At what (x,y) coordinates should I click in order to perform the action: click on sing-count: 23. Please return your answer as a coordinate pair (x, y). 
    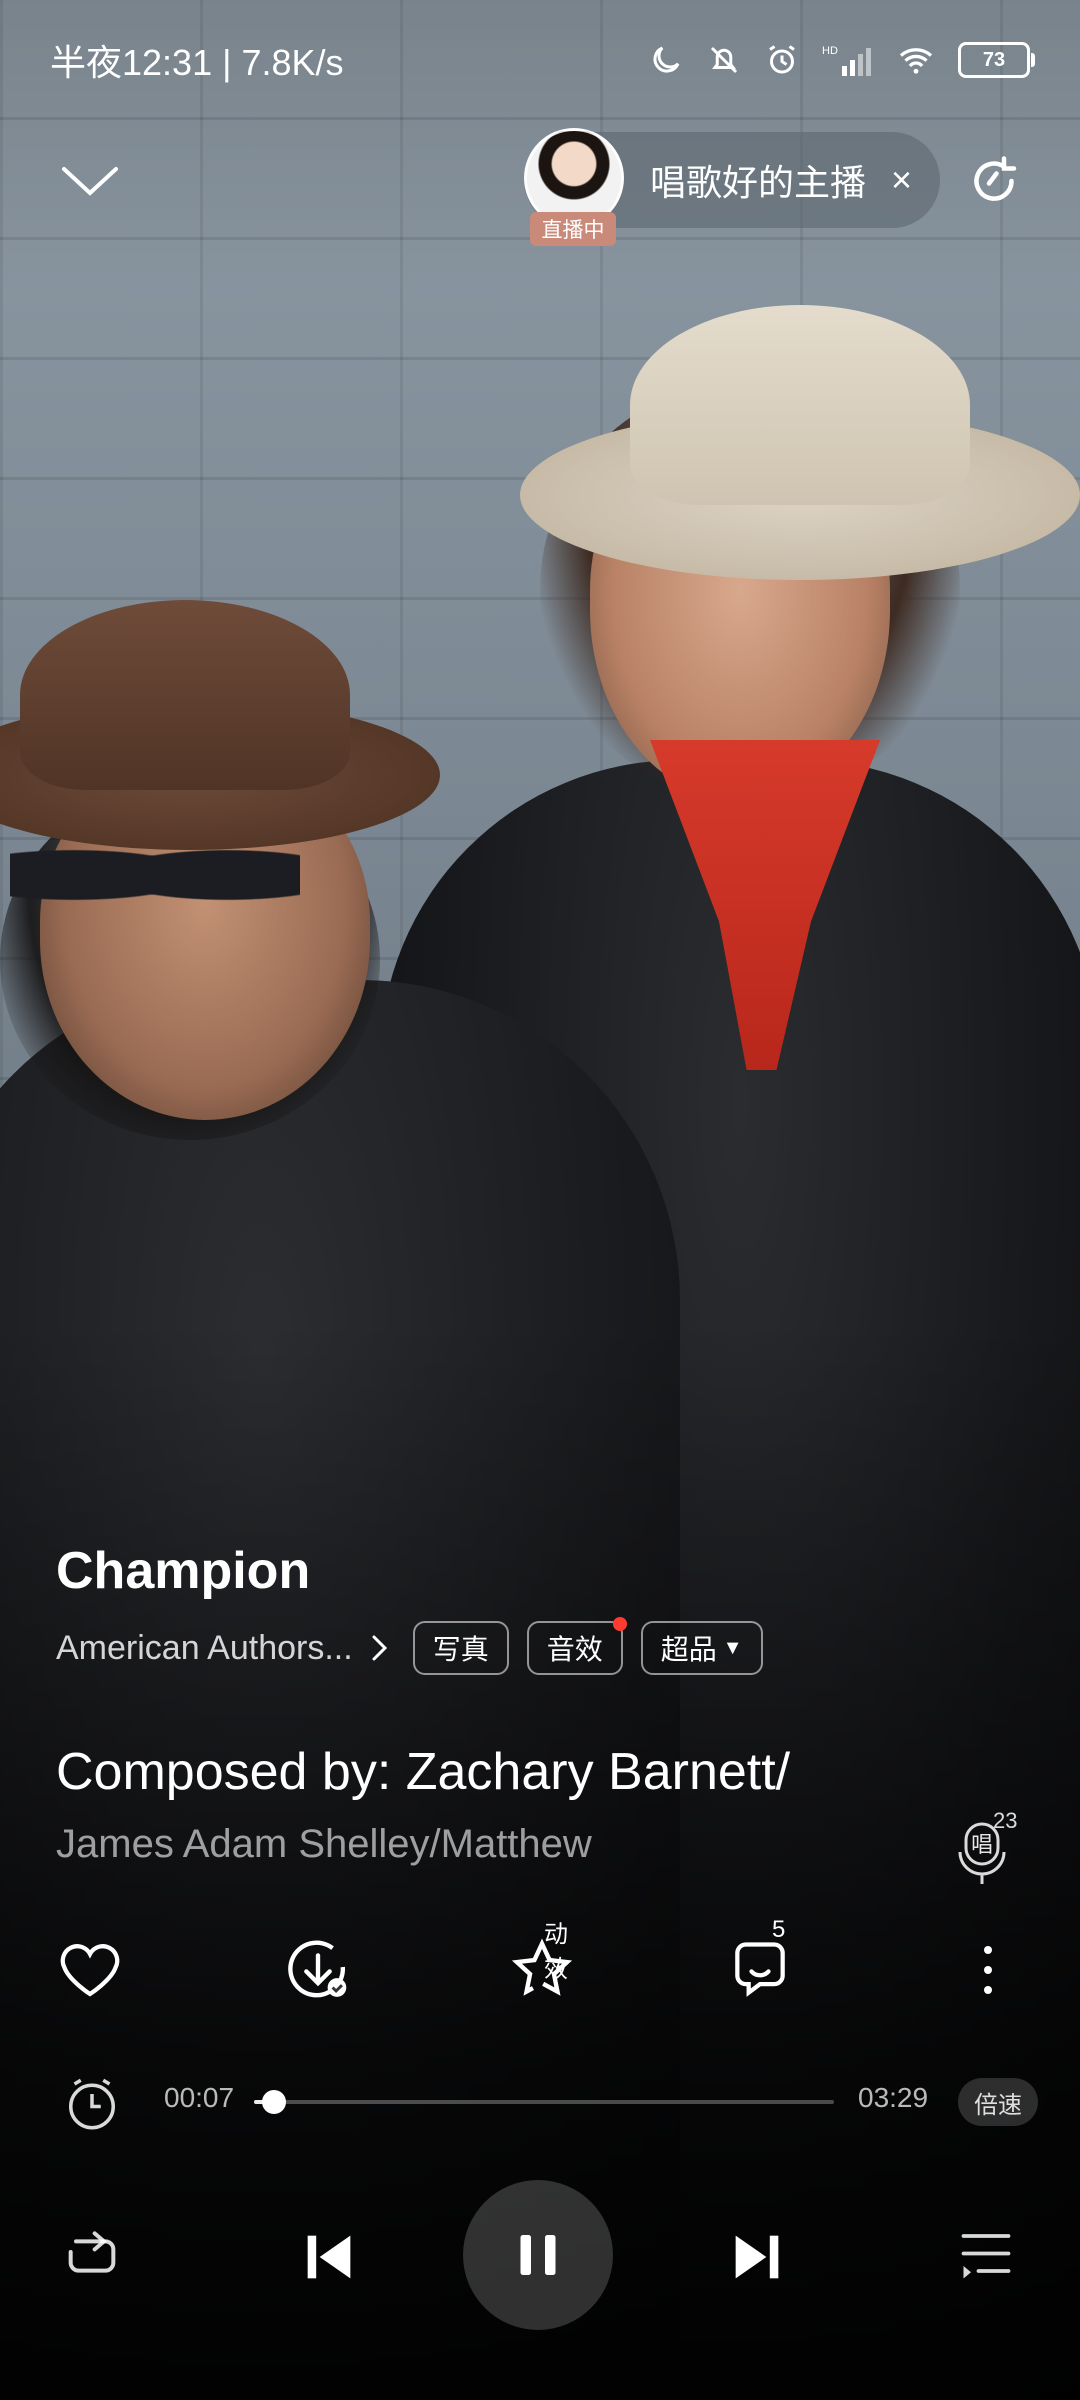
    Looking at the image, I should click on (1005, 1820).